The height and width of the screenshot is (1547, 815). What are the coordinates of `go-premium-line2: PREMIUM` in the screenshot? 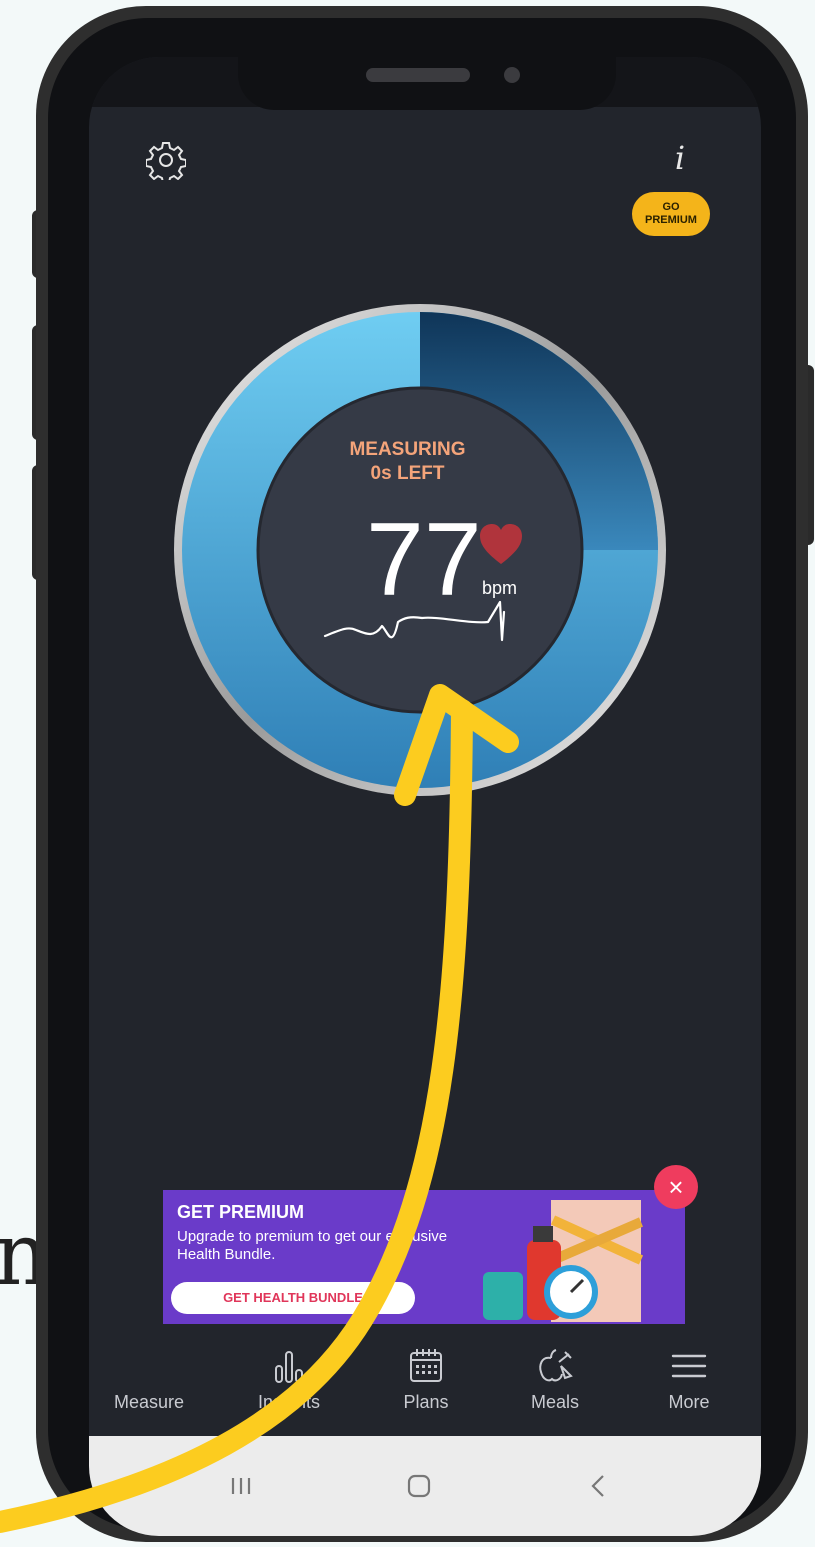 It's located at (671, 220).